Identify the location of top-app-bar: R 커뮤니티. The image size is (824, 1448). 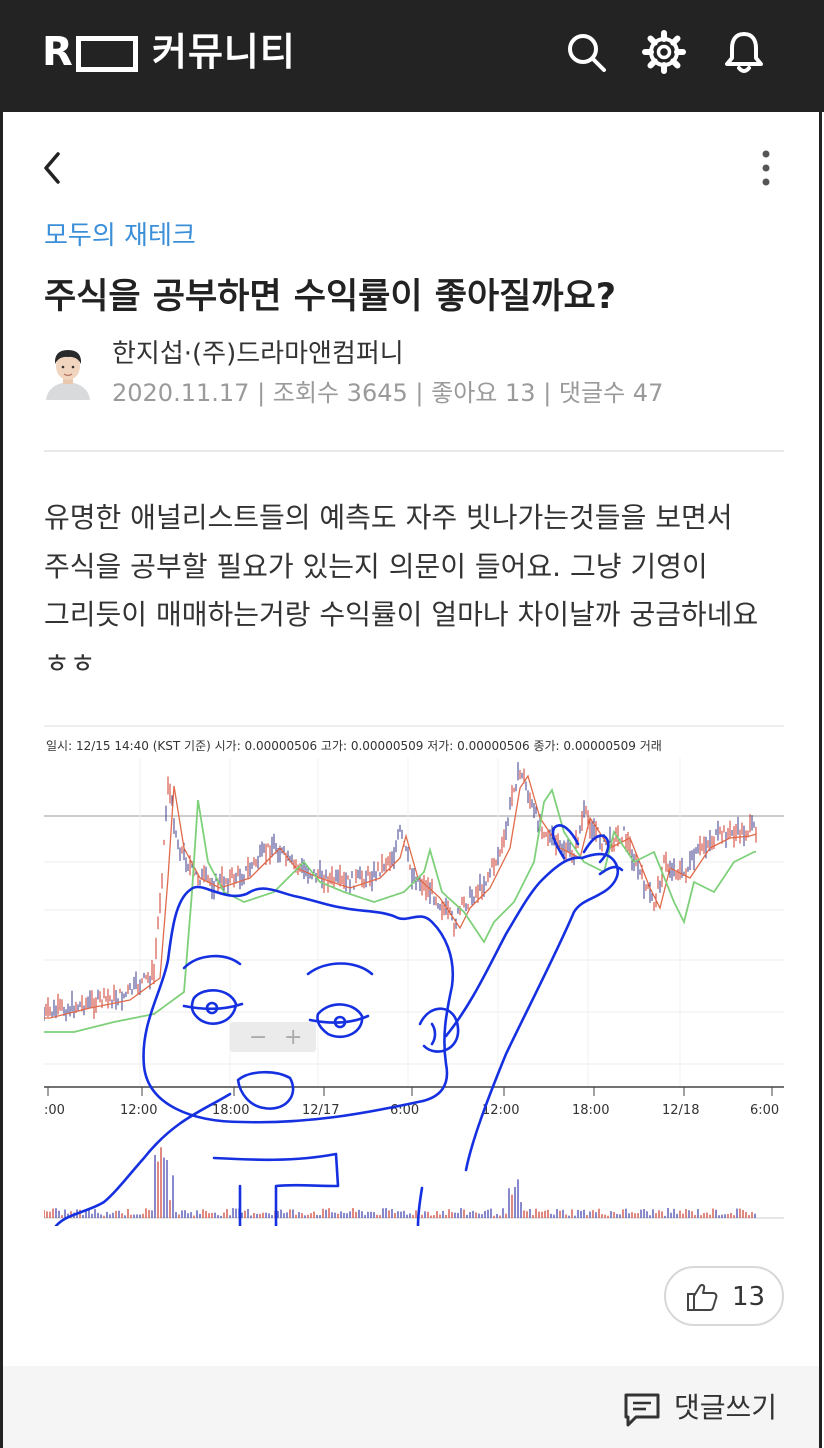
(412, 56).